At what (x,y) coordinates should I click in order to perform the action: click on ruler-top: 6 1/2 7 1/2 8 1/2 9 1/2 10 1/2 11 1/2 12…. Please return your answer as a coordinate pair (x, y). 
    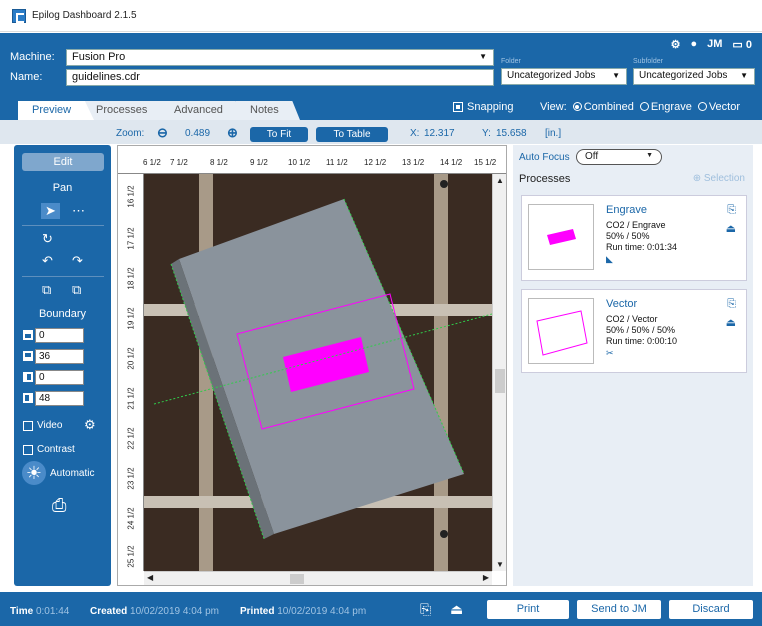
    Looking at the image, I should click on (312, 160).